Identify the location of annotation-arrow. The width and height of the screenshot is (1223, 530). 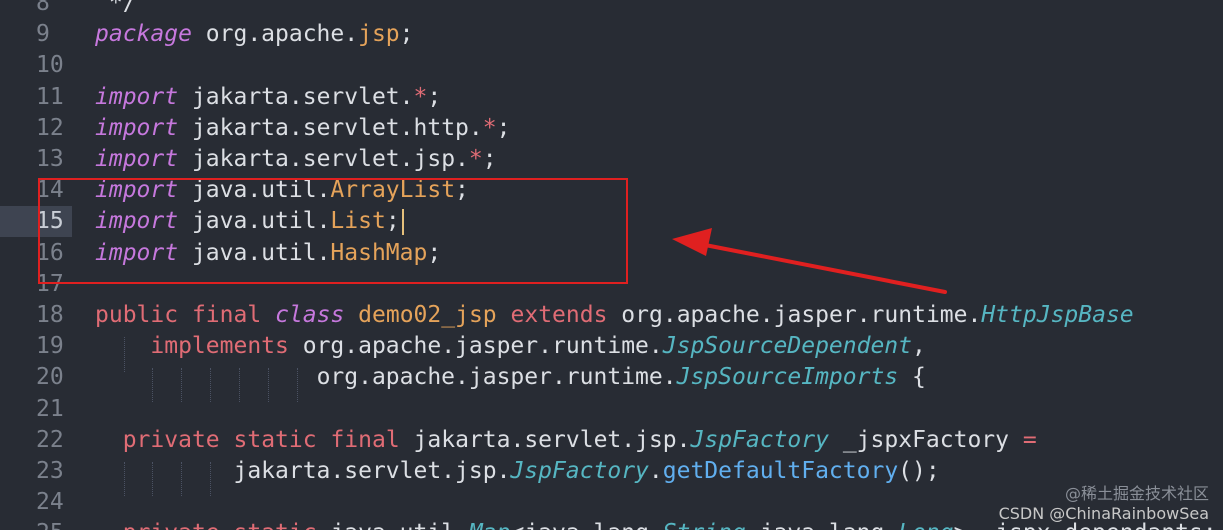
(809, 261).